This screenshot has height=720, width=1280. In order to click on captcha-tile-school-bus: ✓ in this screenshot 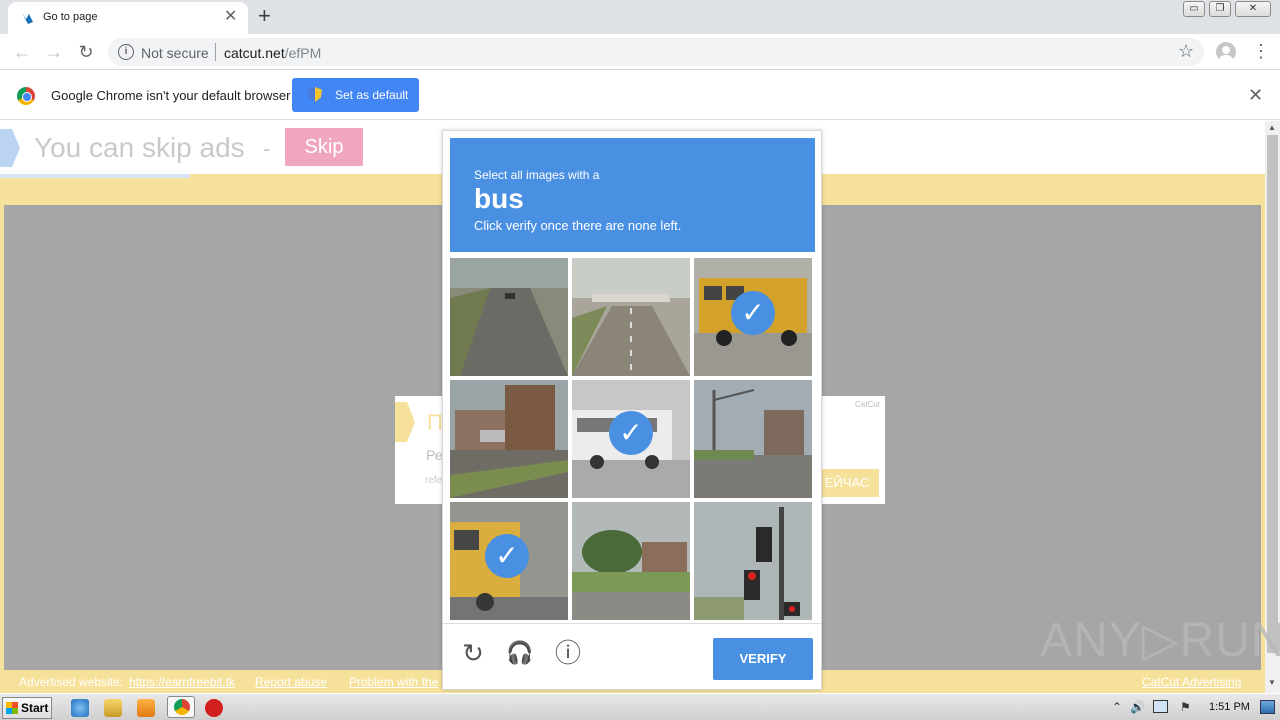, I will do `click(753, 317)`.